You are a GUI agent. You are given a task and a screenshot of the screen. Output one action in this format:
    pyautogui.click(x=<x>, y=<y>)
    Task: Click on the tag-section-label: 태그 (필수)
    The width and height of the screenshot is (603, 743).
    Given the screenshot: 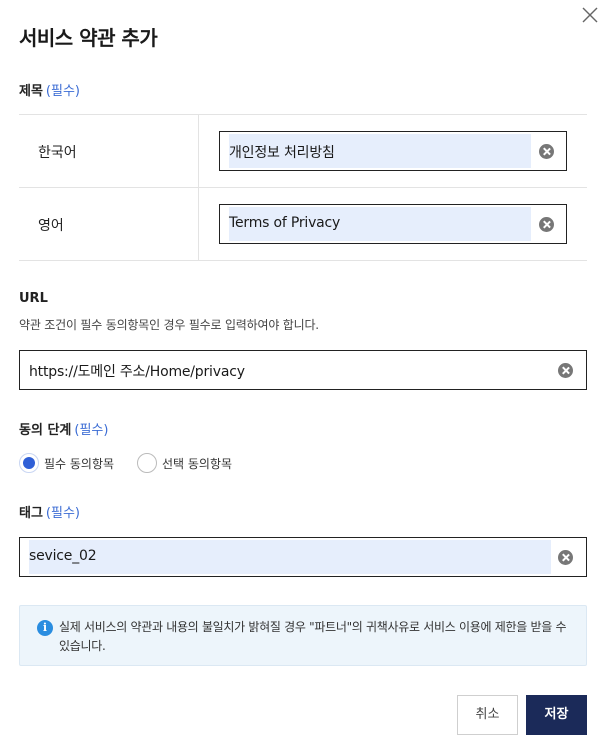 What is the action you would take?
    pyautogui.click(x=49, y=511)
    